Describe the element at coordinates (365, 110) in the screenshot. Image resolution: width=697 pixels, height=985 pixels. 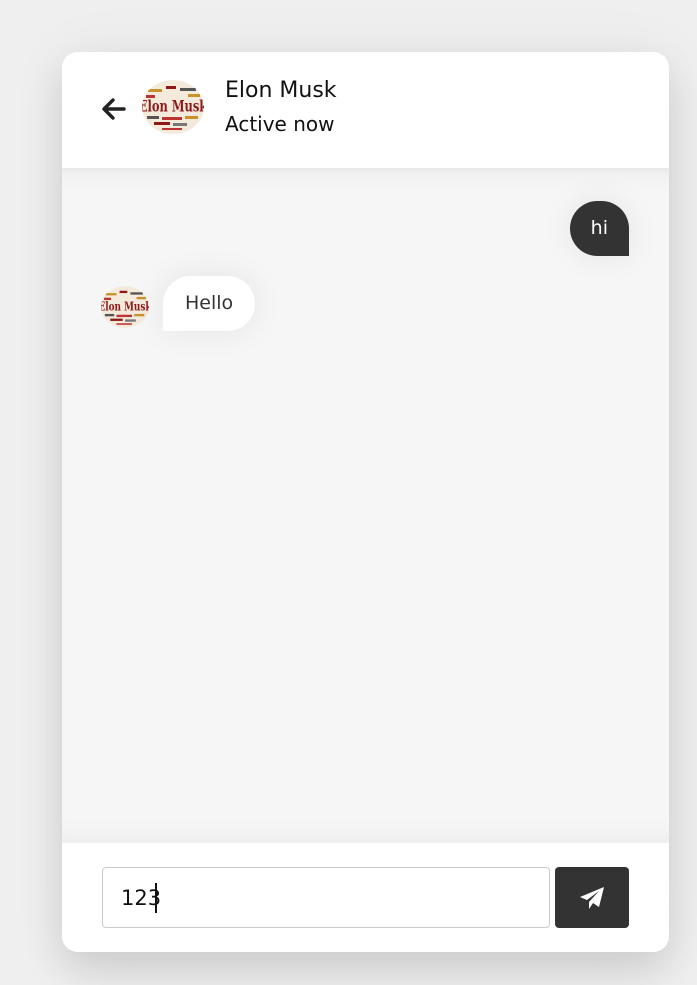
I see `chat-header: Elon Musk Elon Musk Active now` at that location.